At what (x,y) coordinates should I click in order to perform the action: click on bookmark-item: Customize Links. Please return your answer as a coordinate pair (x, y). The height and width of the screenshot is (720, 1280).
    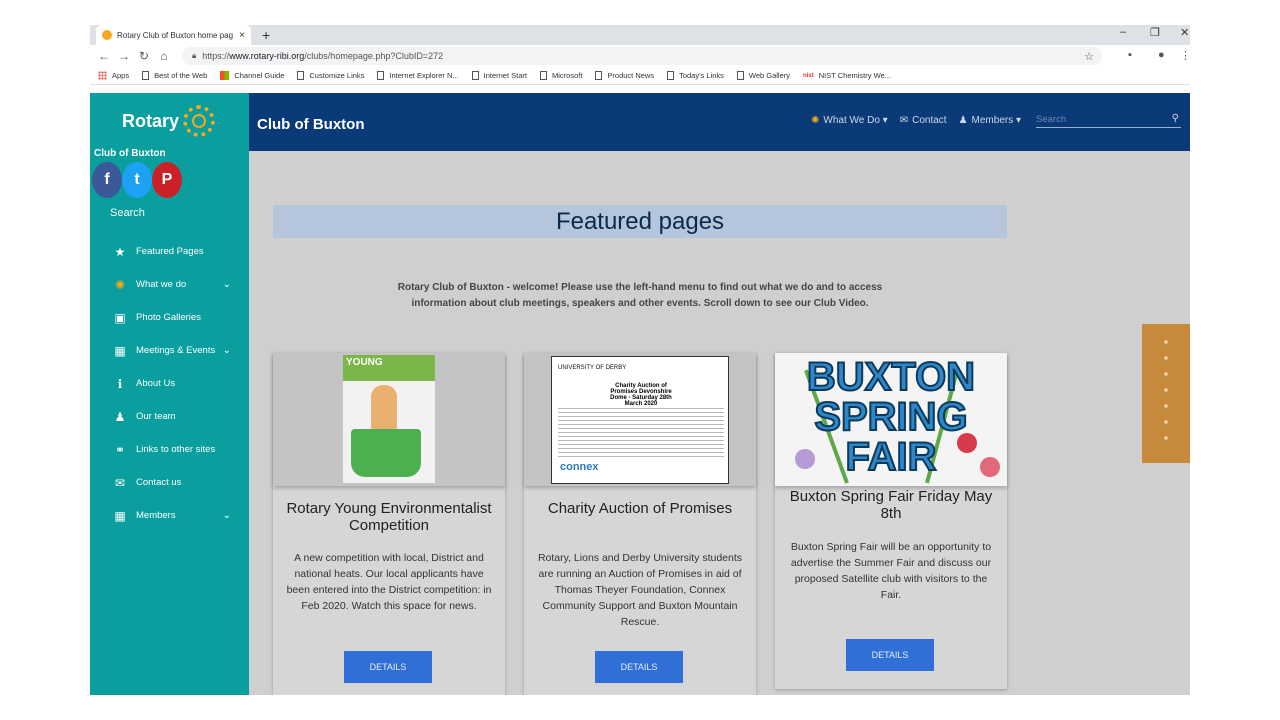
    Looking at the image, I should click on (330, 75).